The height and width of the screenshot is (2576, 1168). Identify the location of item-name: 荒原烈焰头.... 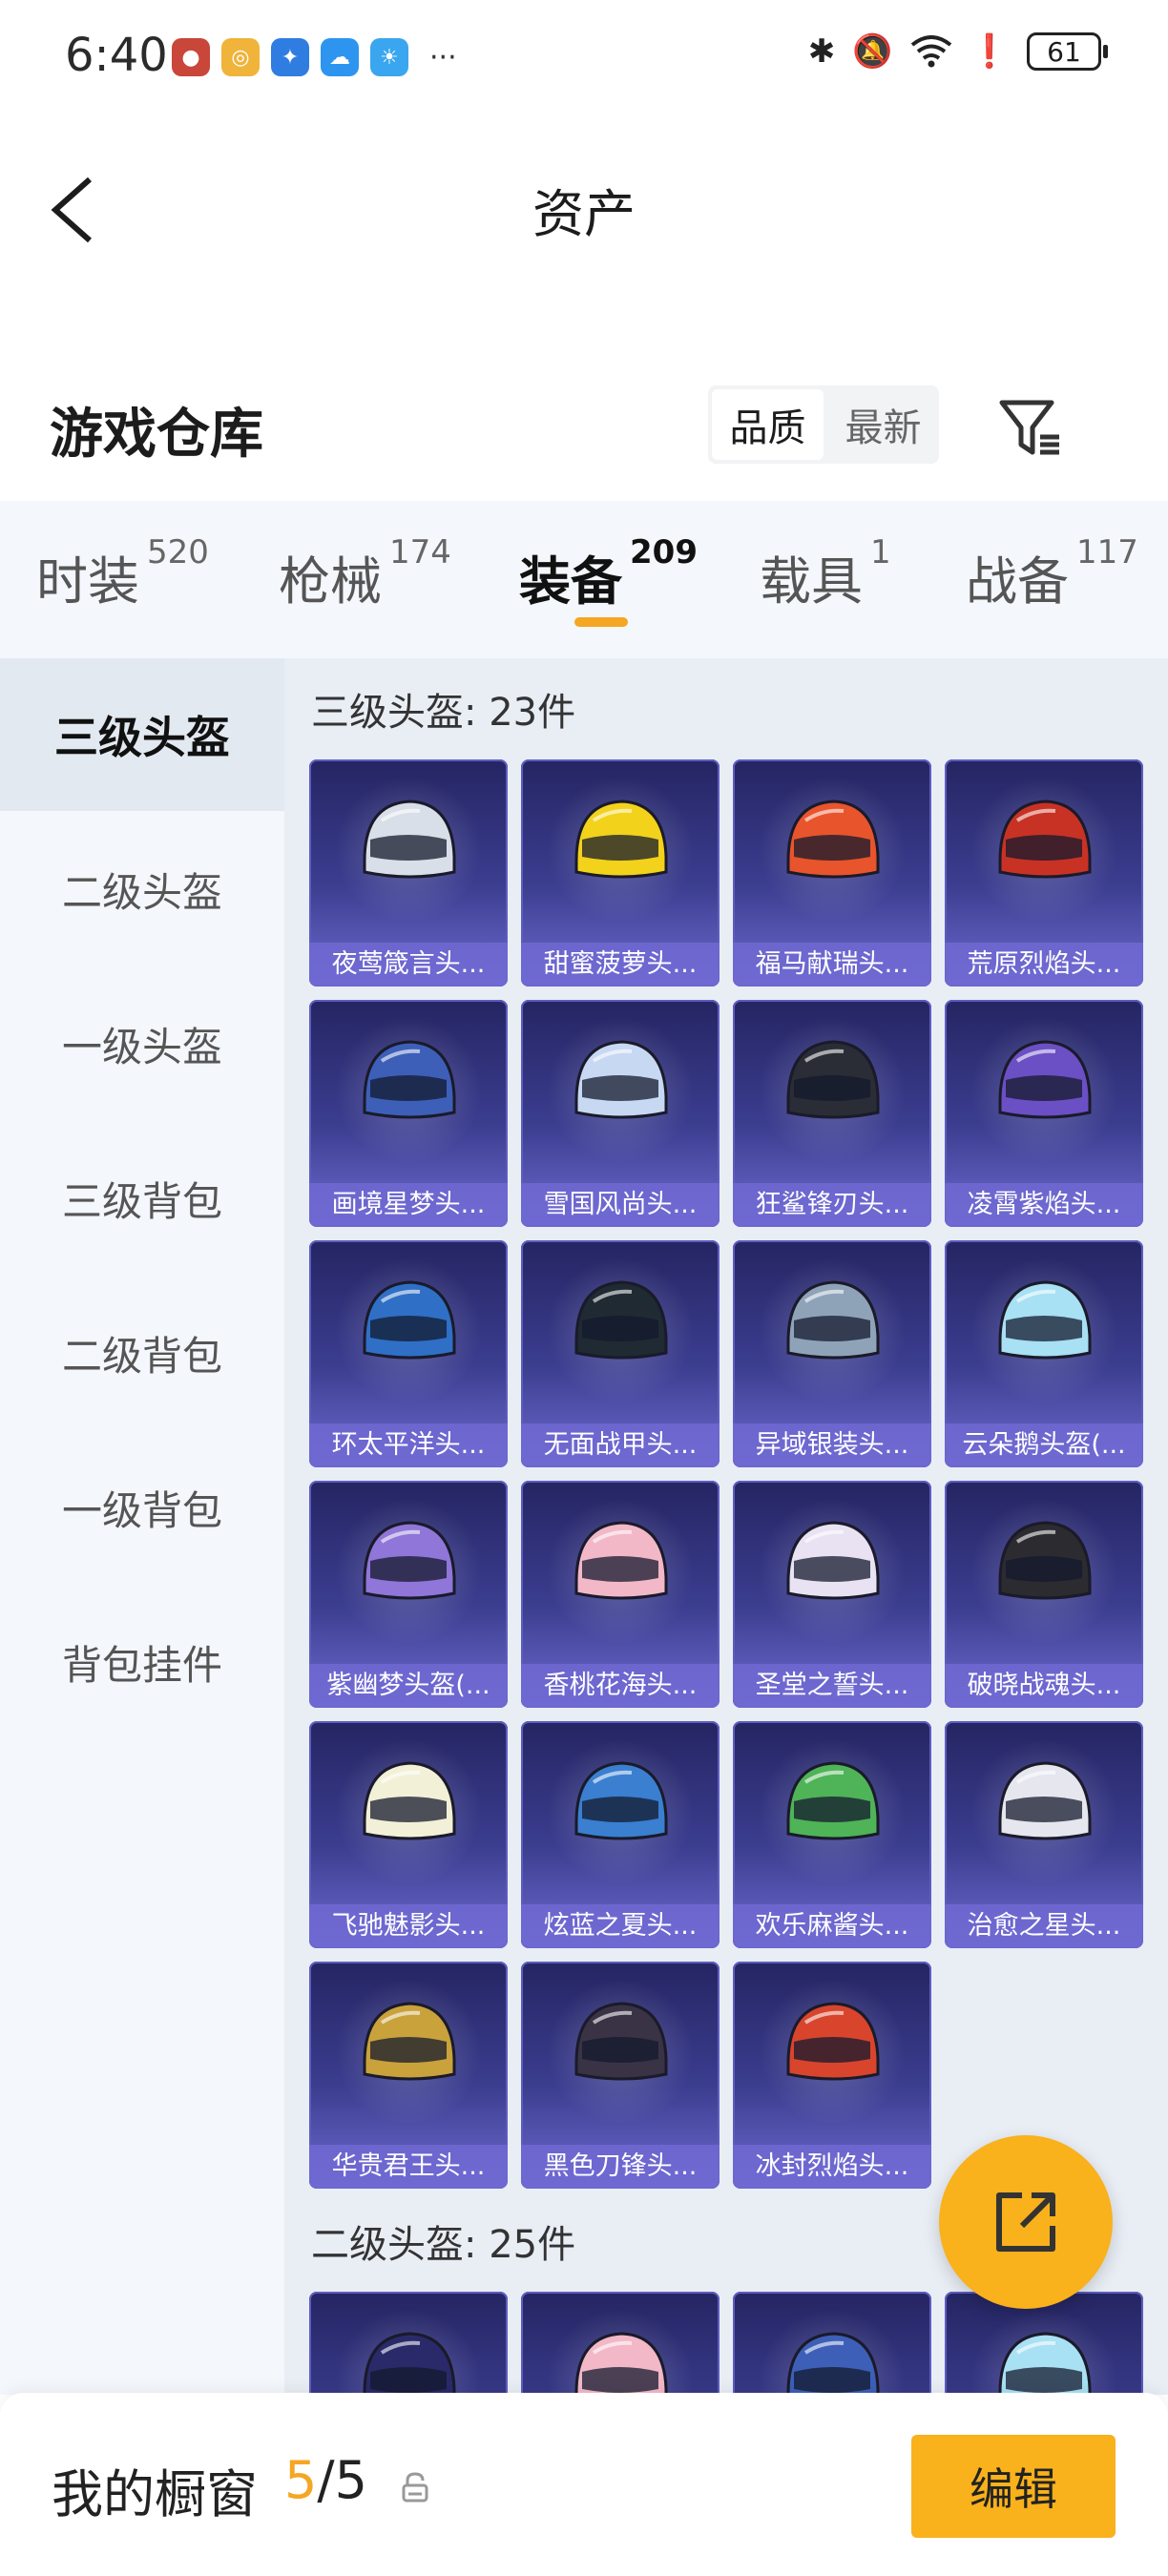
(1044, 965).